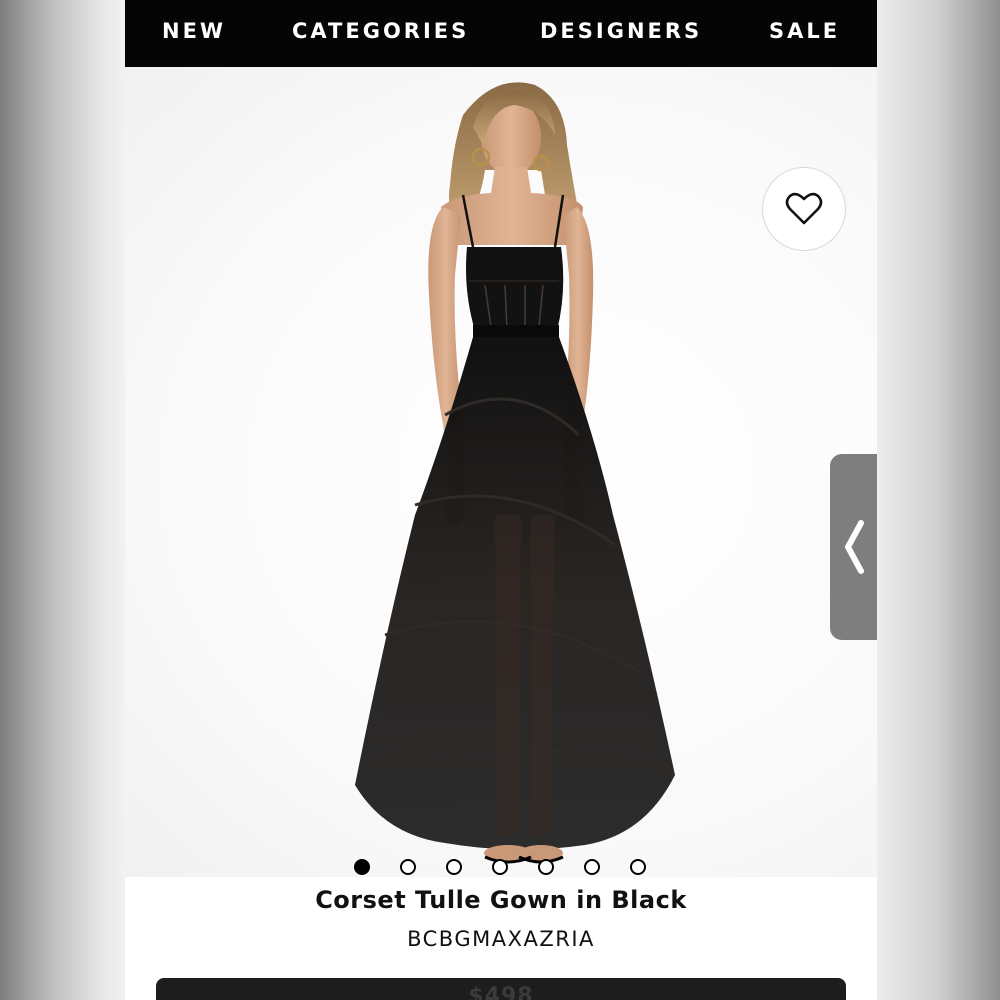 This screenshot has height=1000, width=1000. Describe the element at coordinates (501, 33) in the screenshot. I see `top-navigation: NEW CATEGORIES DESIGNERS SALE` at that location.